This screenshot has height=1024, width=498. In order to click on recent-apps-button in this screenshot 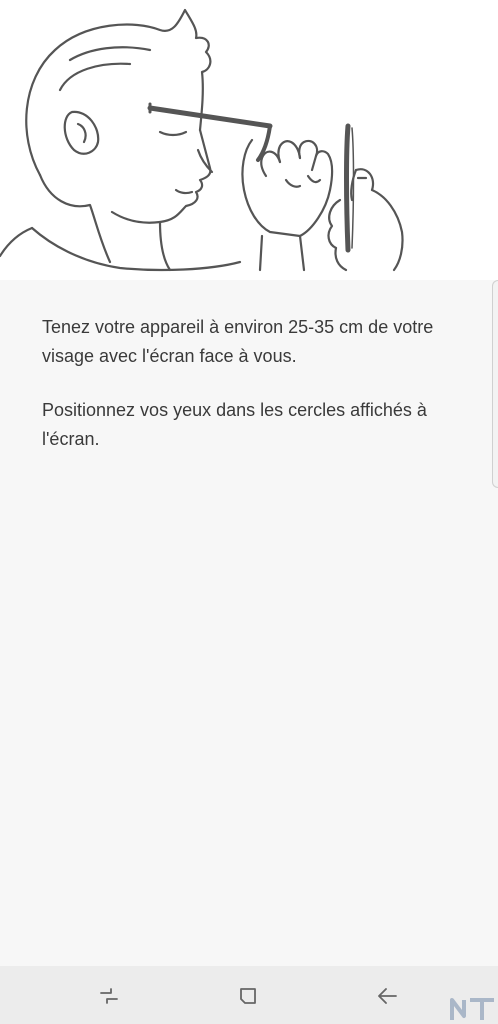, I will do `click(109, 996)`.